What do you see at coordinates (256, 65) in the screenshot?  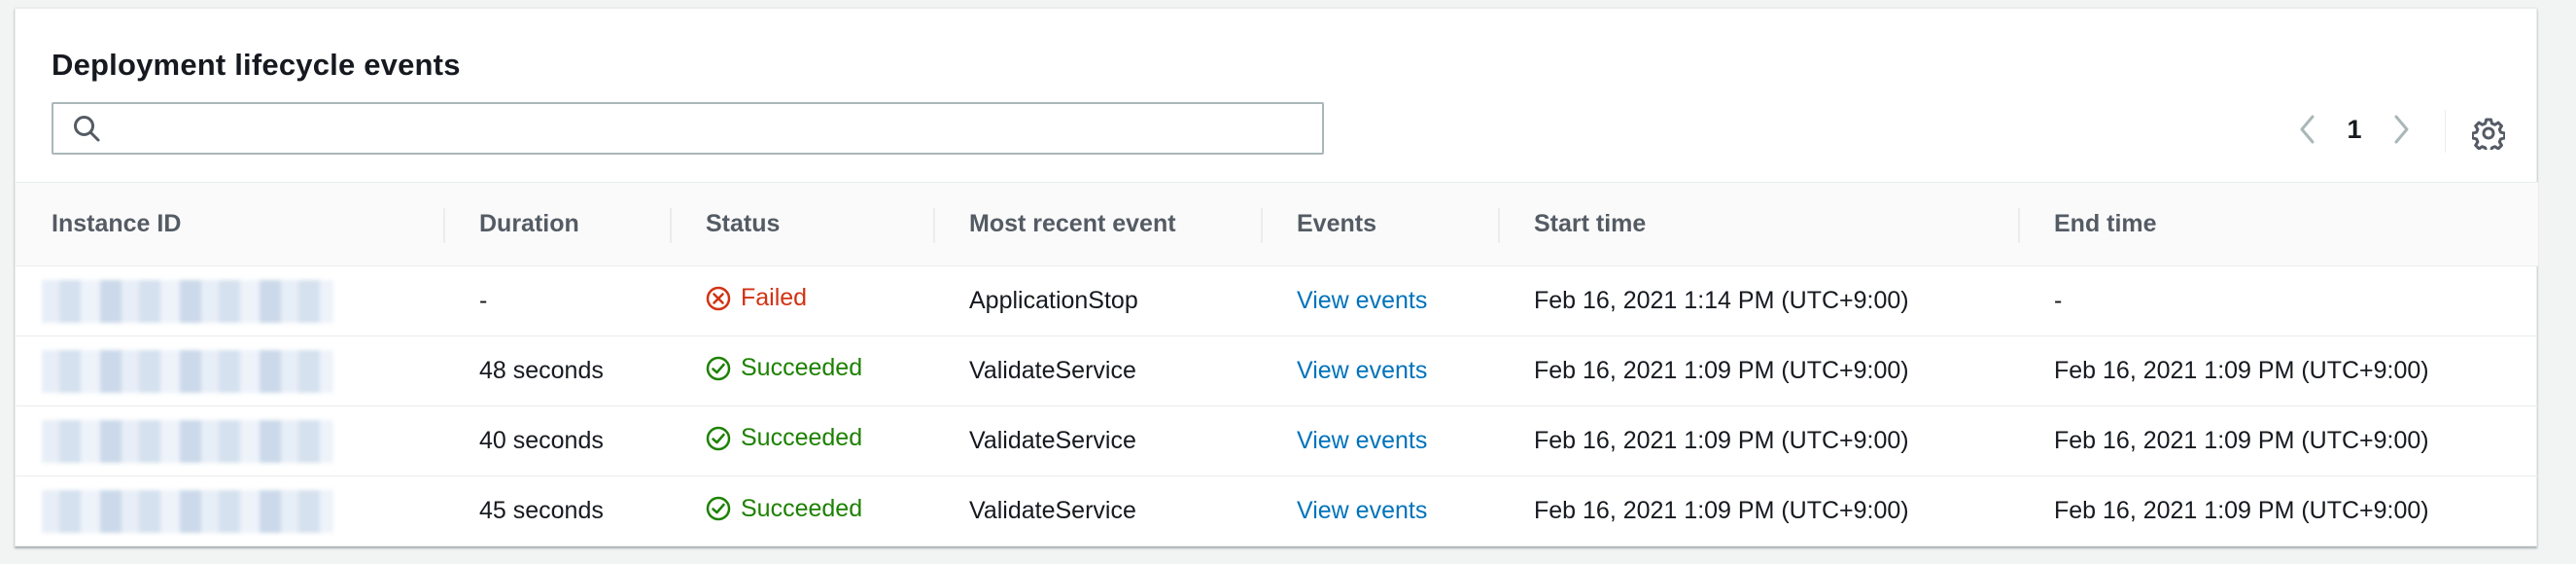 I see `panel-title: Deployment lifecycle events` at bounding box center [256, 65].